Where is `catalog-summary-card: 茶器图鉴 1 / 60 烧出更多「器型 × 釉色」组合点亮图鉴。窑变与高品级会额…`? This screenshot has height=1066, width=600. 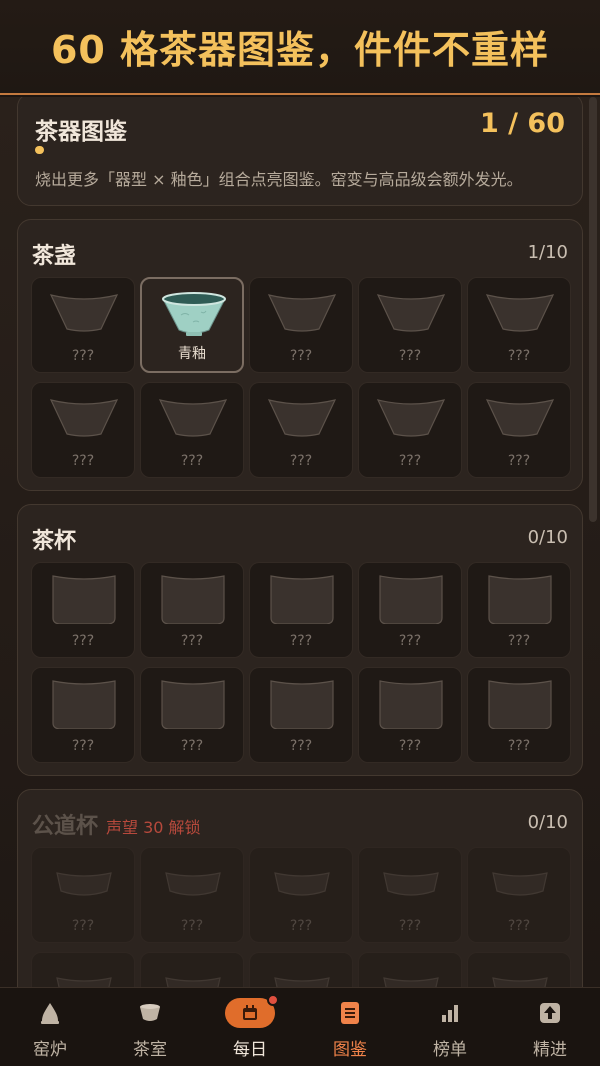 catalog-summary-card: 茶器图鉴 1 / 60 烧出更多「器型 × 釉色」组合点亮图鉴。窑变与高品级会额… is located at coordinates (300, 151).